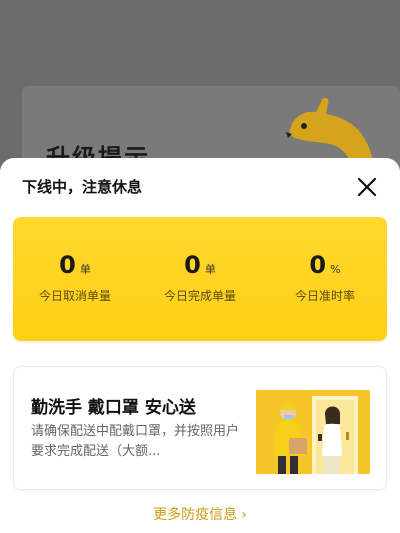 Image resolution: width=400 pixels, height=533 pixels. Describe the element at coordinates (195, 515) in the screenshot. I see `more-link-label: 更多防疫信息` at that location.